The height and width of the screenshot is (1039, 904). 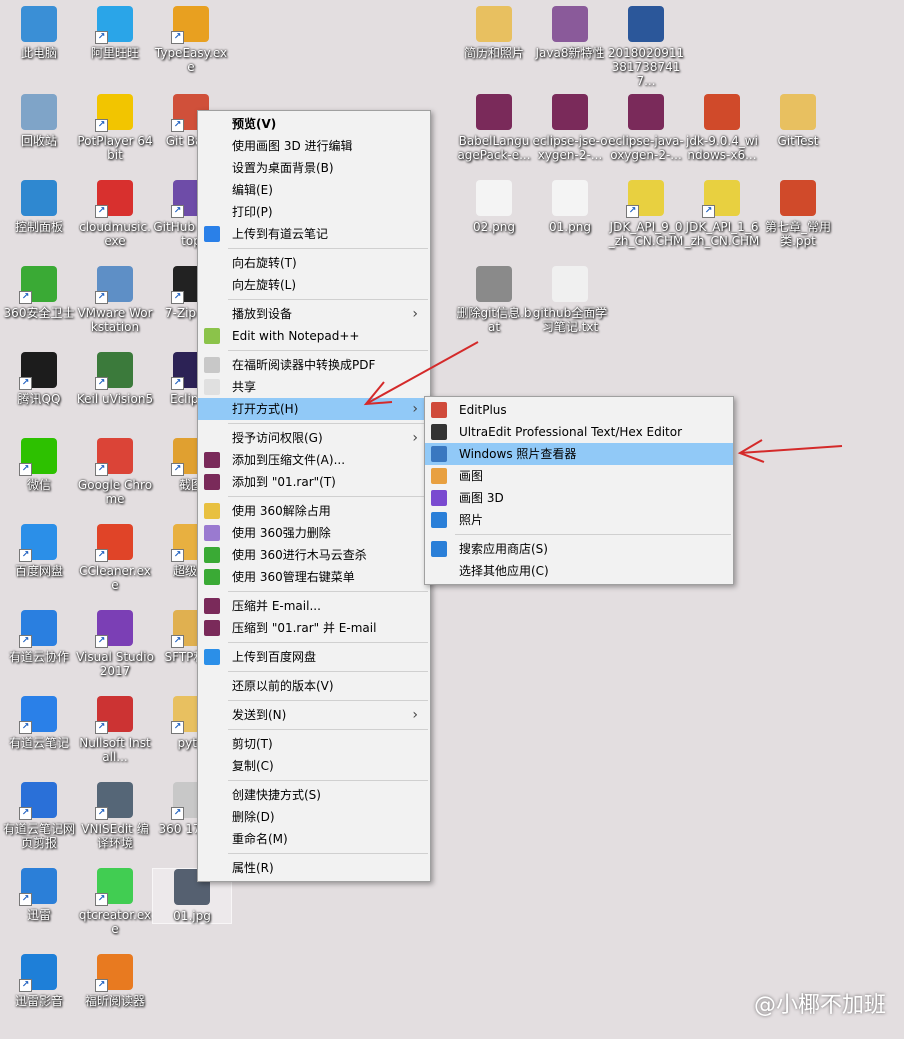 What do you see at coordinates (579, 520) in the screenshot?
I see `open-with-item: 照片` at bounding box center [579, 520].